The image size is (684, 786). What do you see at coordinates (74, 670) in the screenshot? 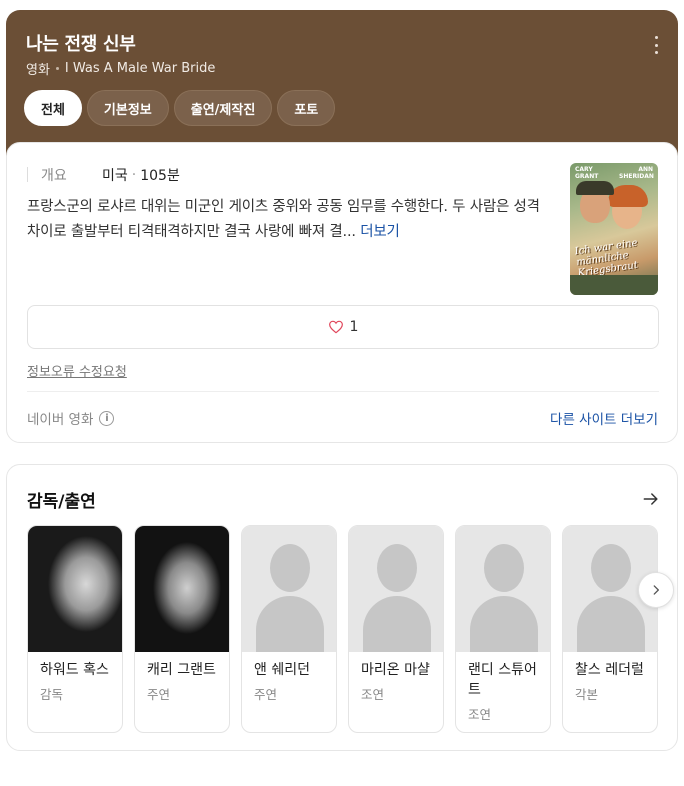
I see `person-name: 하워드 혹스` at bounding box center [74, 670].